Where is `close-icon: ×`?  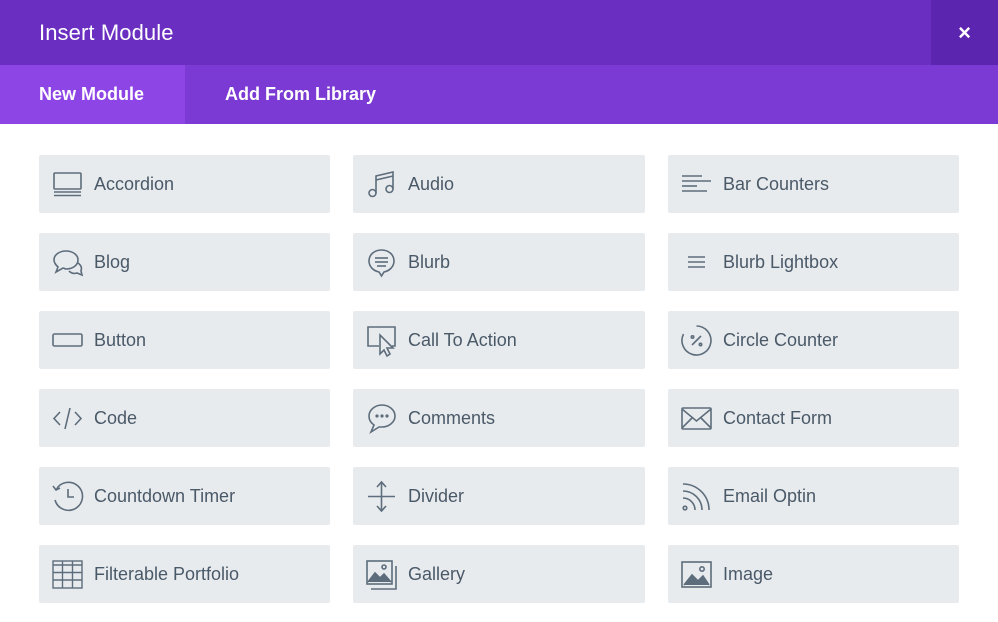
close-icon: × is located at coordinates (964, 32).